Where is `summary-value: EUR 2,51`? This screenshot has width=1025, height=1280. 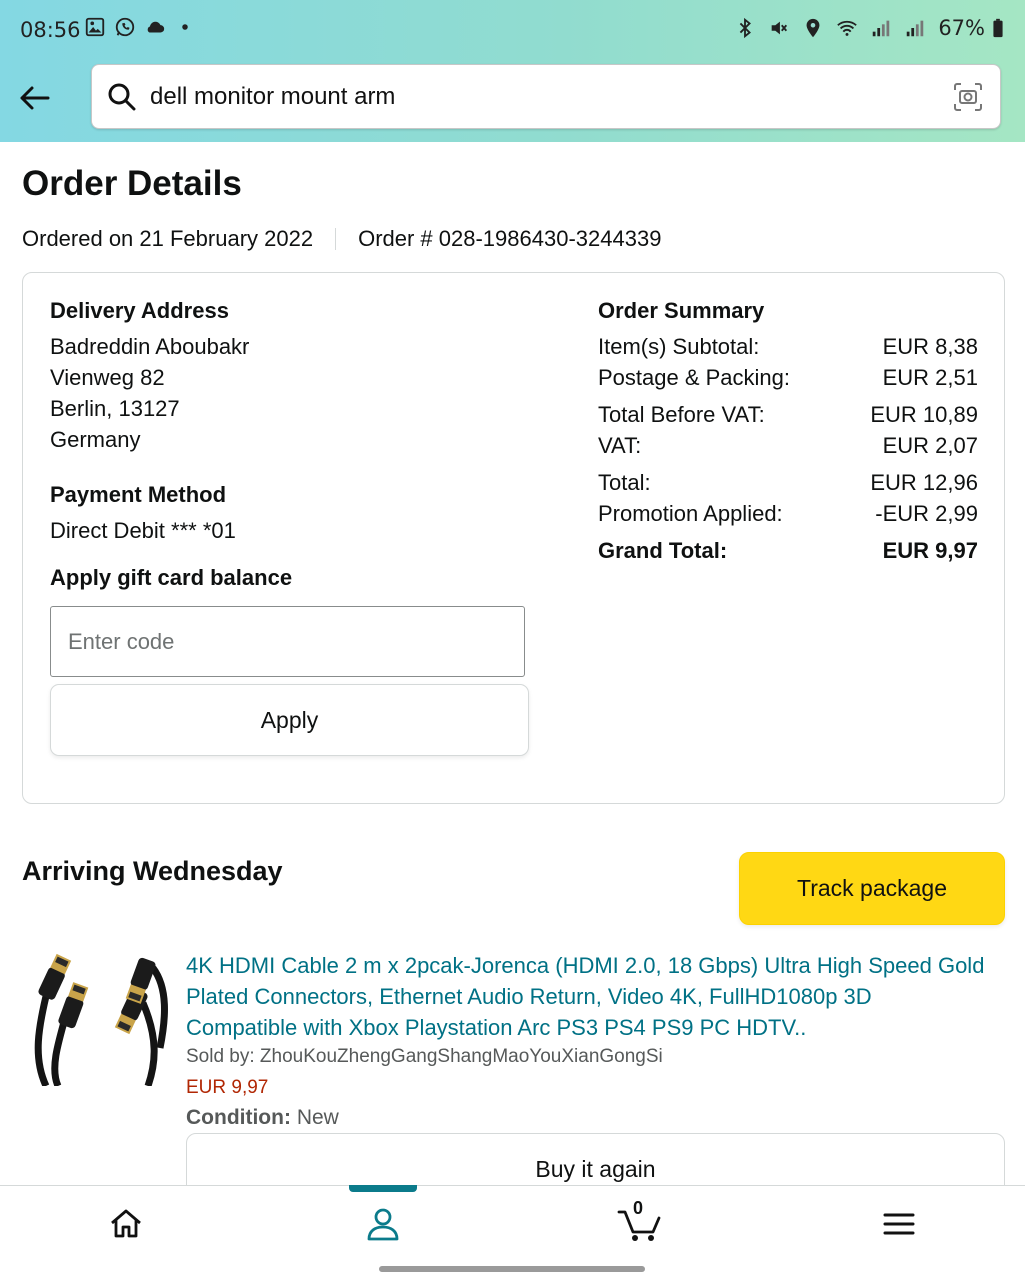 summary-value: EUR 2,51 is located at coordinates (930, 377).